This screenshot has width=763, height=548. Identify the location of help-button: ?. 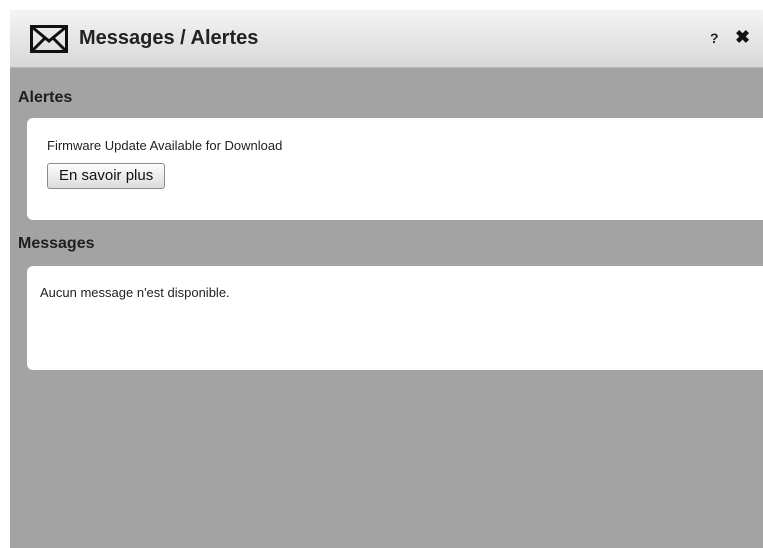
(714, 38).